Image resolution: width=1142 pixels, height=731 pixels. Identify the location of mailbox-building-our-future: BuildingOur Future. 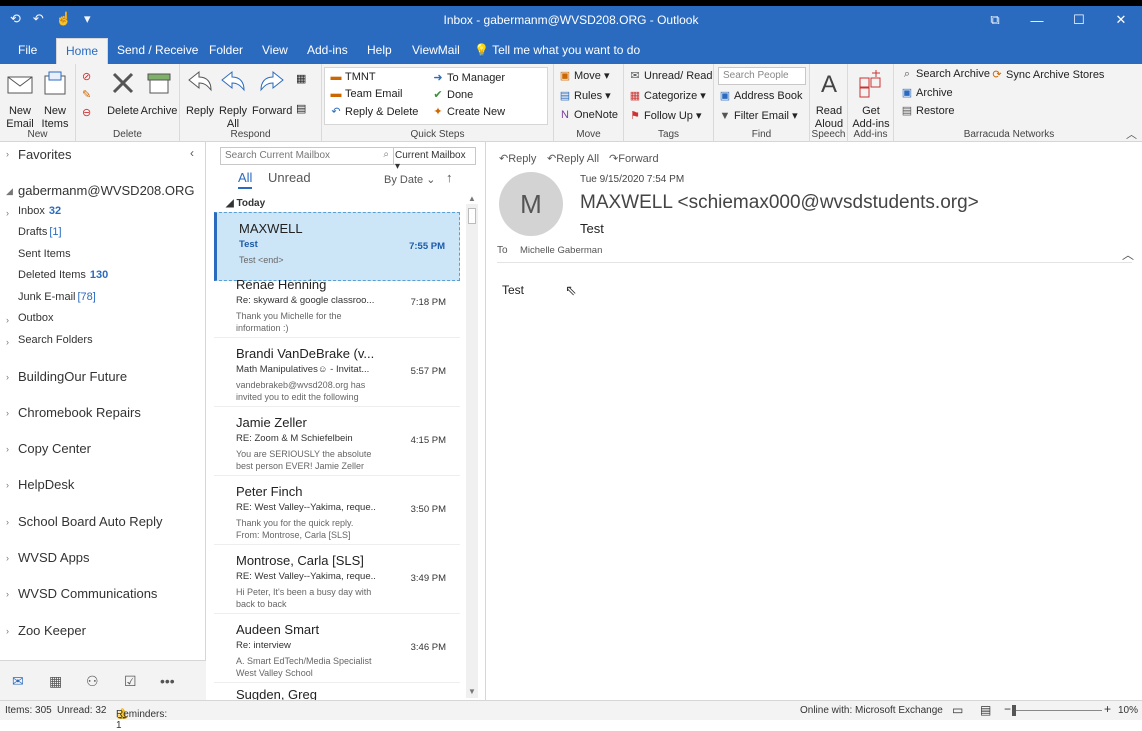
(72, 376).